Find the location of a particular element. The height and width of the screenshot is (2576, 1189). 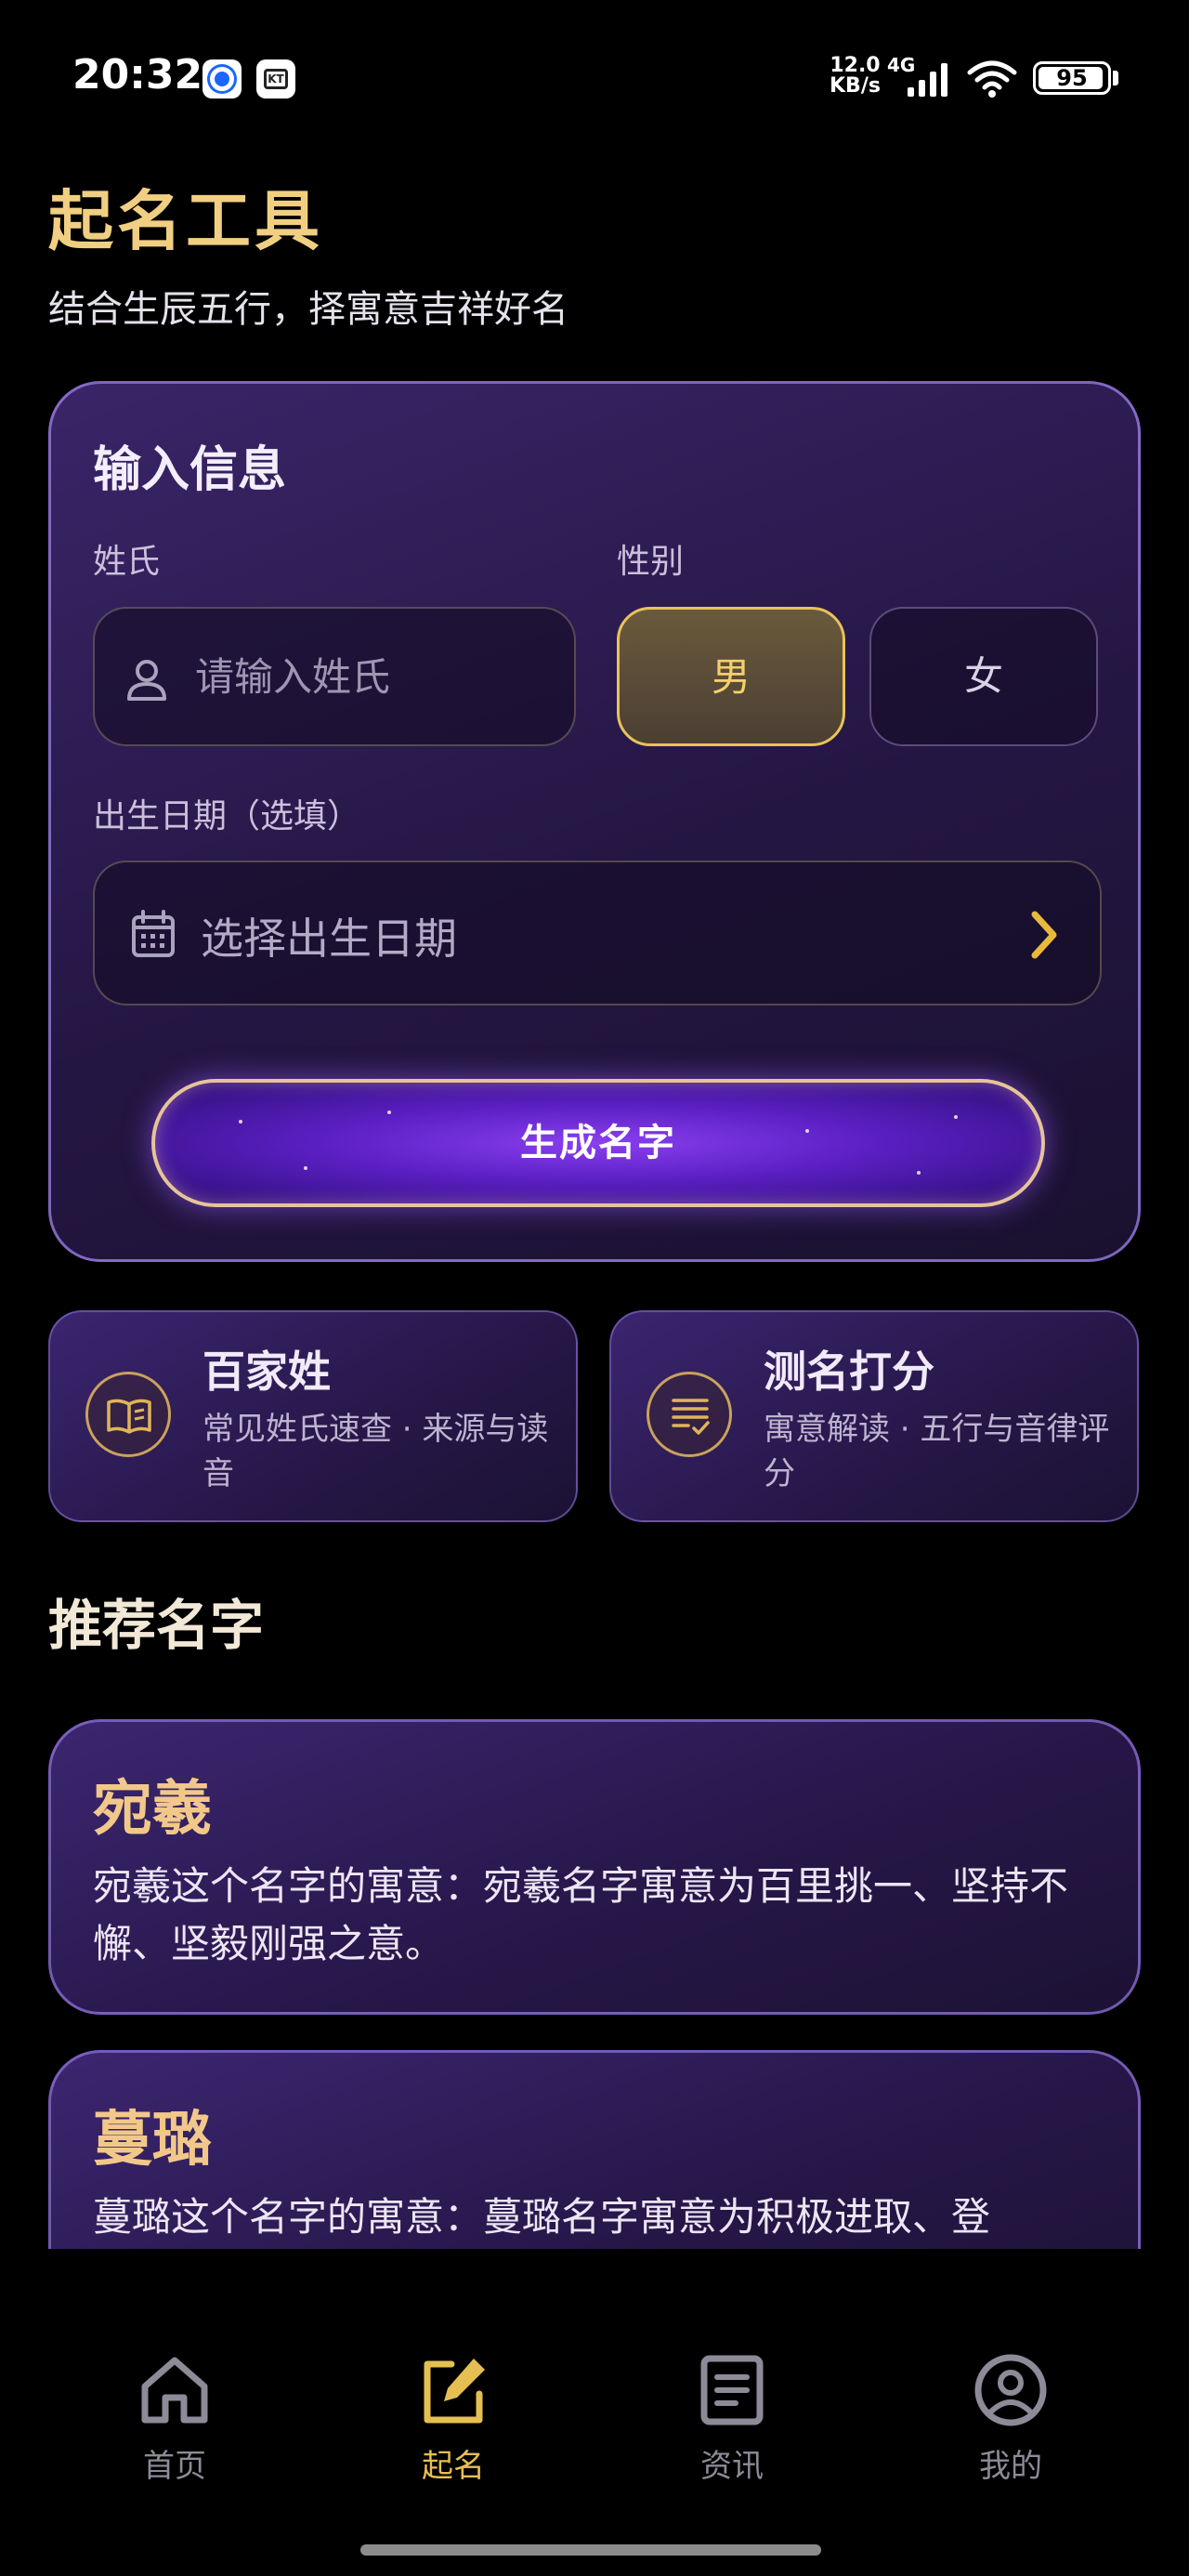

bottom-nav: 首页 起名 资讯 我的 is located at coordinates (594, 2388).